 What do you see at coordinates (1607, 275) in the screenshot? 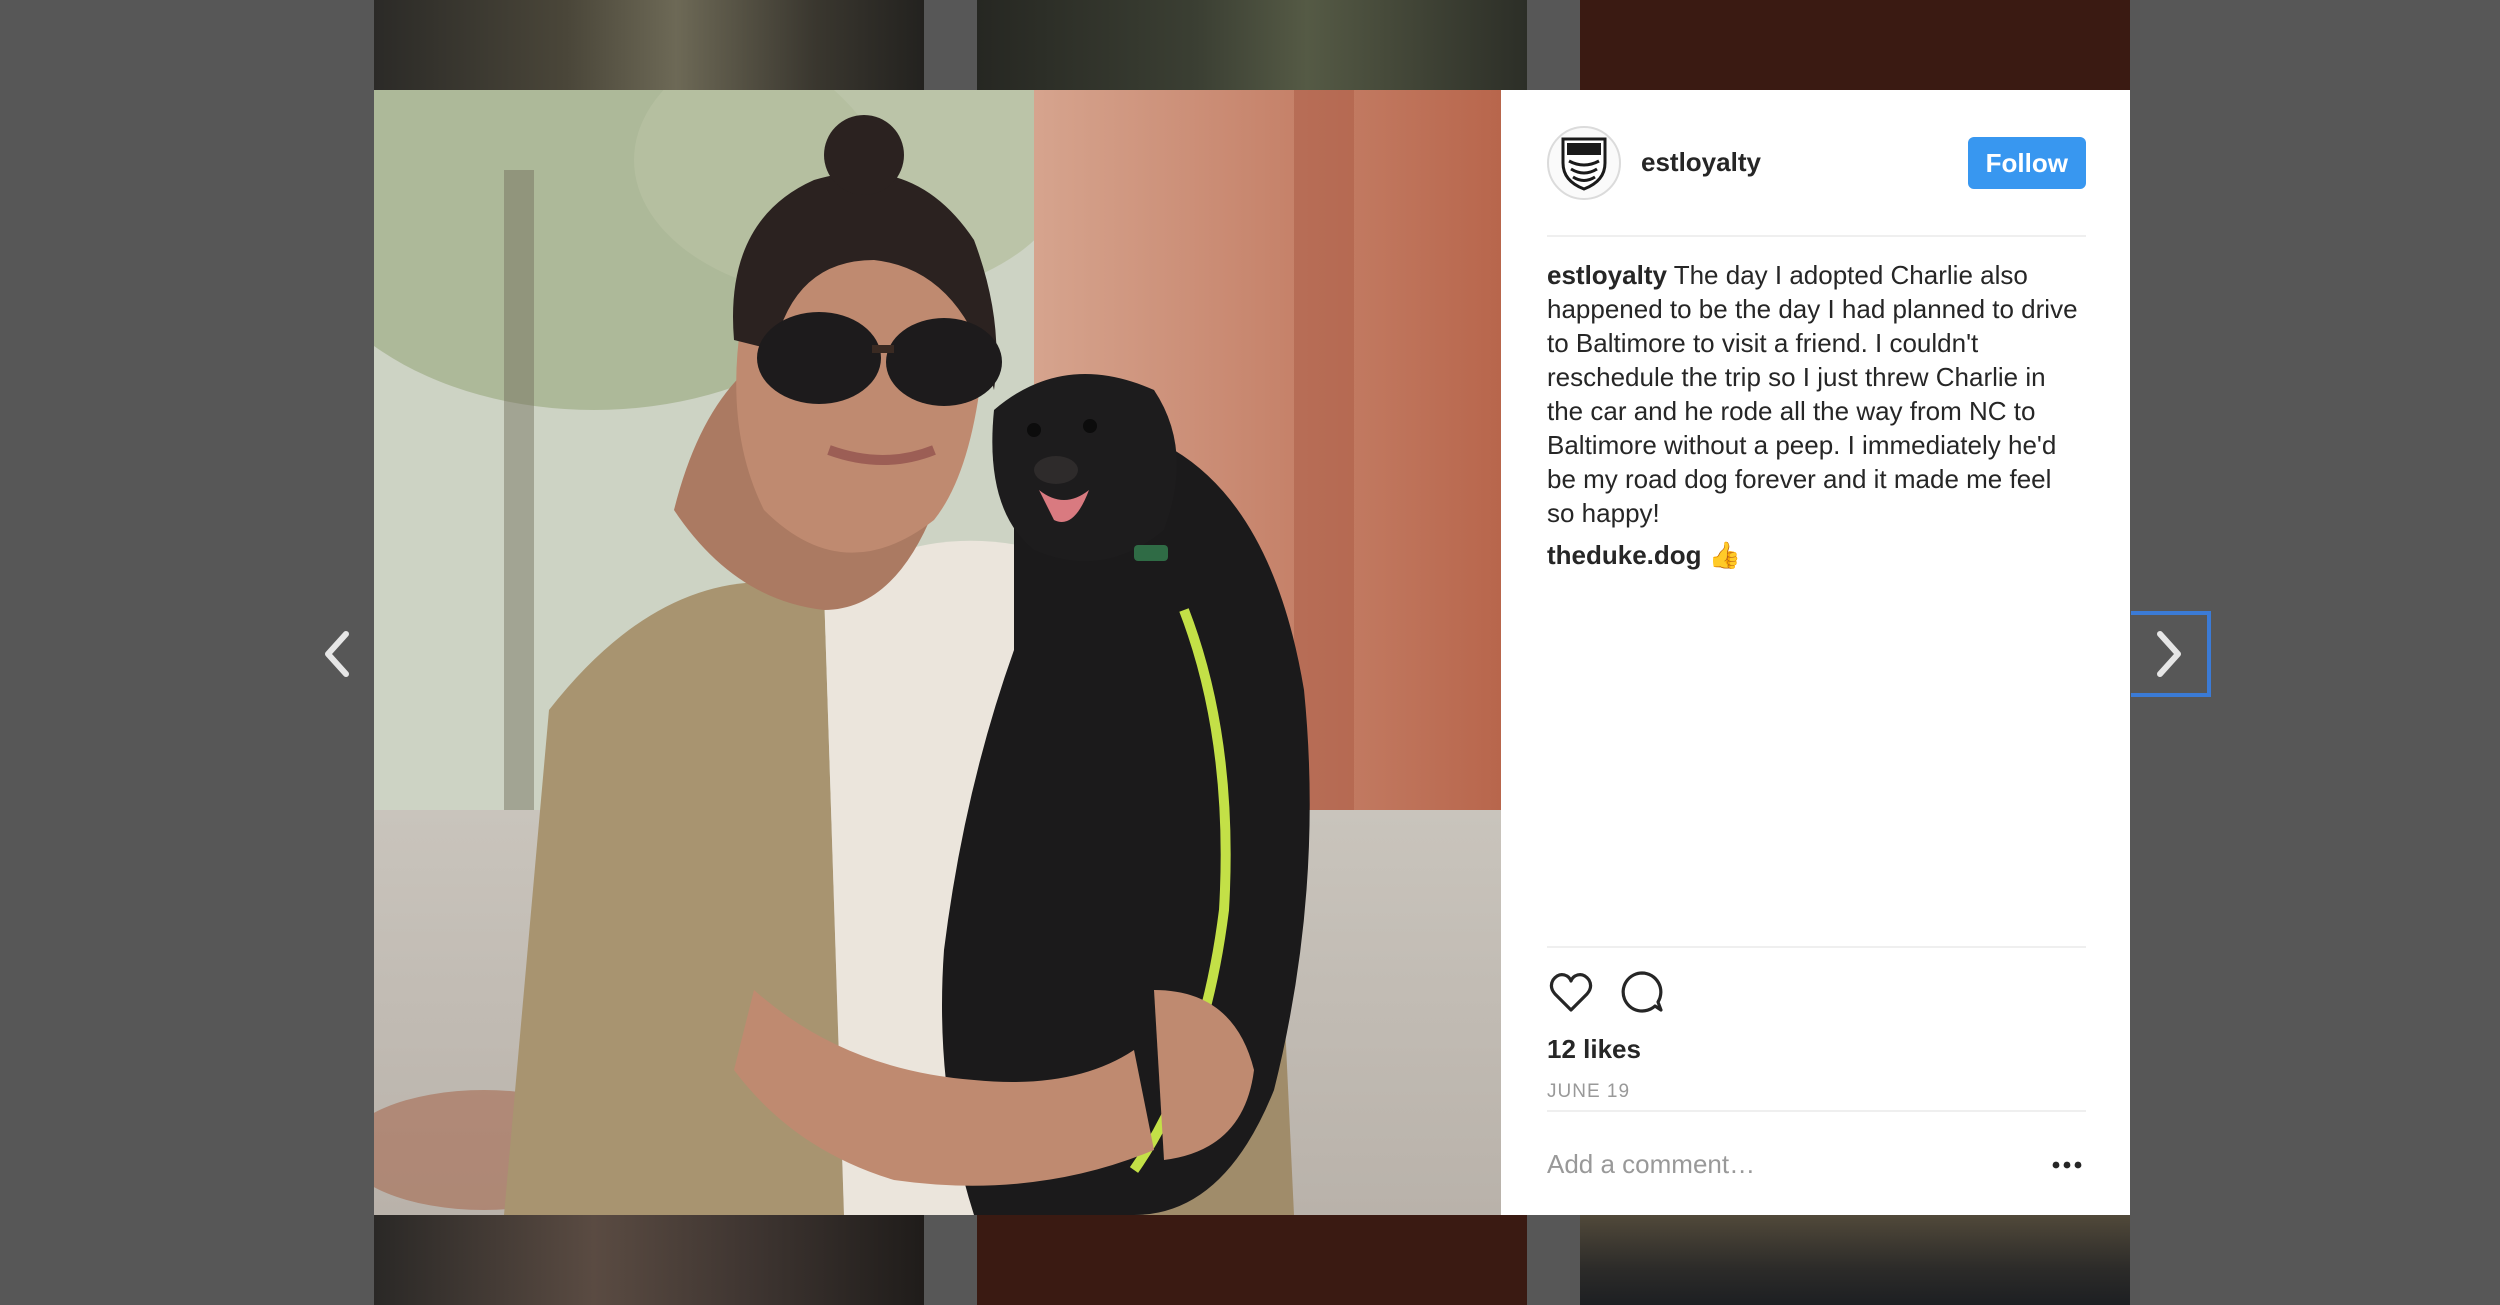
I see `caption-username: estloyalty` at bounding box center [1607, 275].